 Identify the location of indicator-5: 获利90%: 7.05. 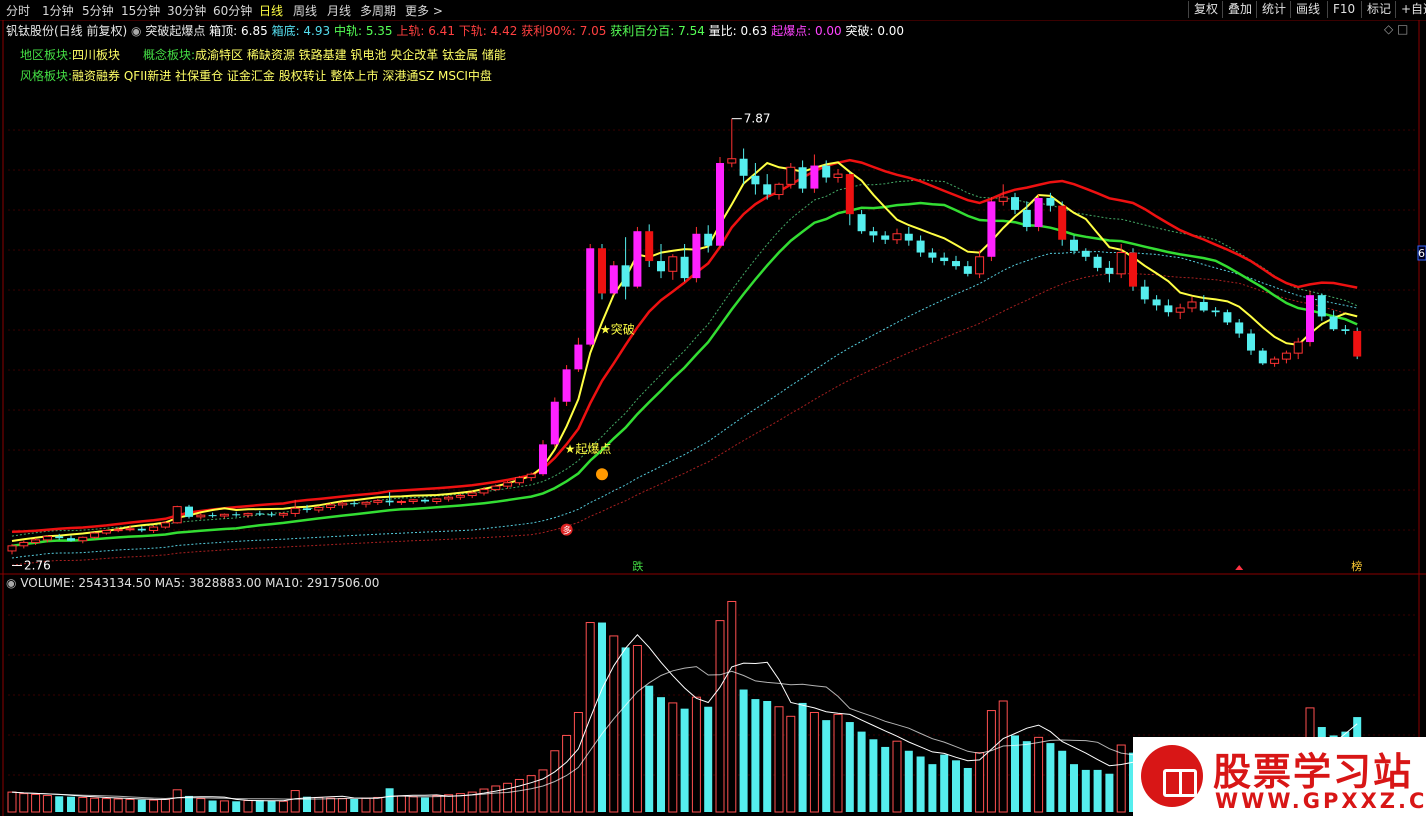
(562, 31).